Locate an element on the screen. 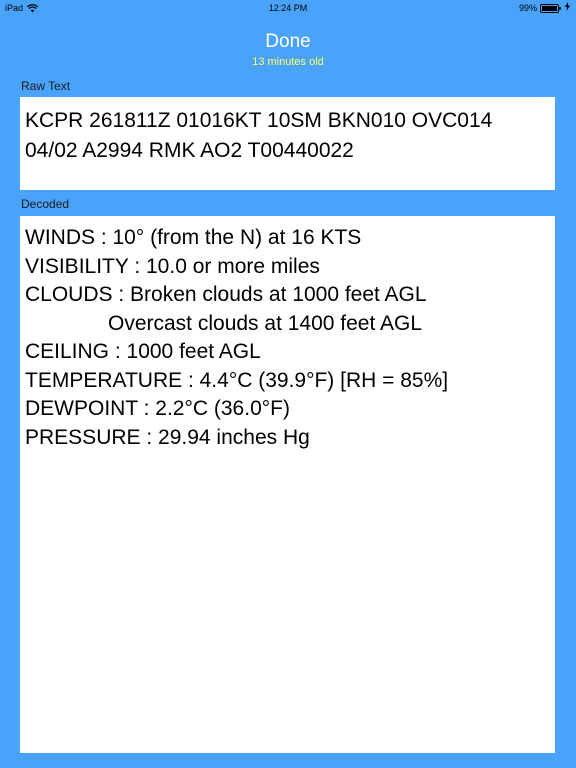 Image resolution: width=576 pixels, height=768 pixels. charging-bolt-icon is located at coordinates (567, 8).